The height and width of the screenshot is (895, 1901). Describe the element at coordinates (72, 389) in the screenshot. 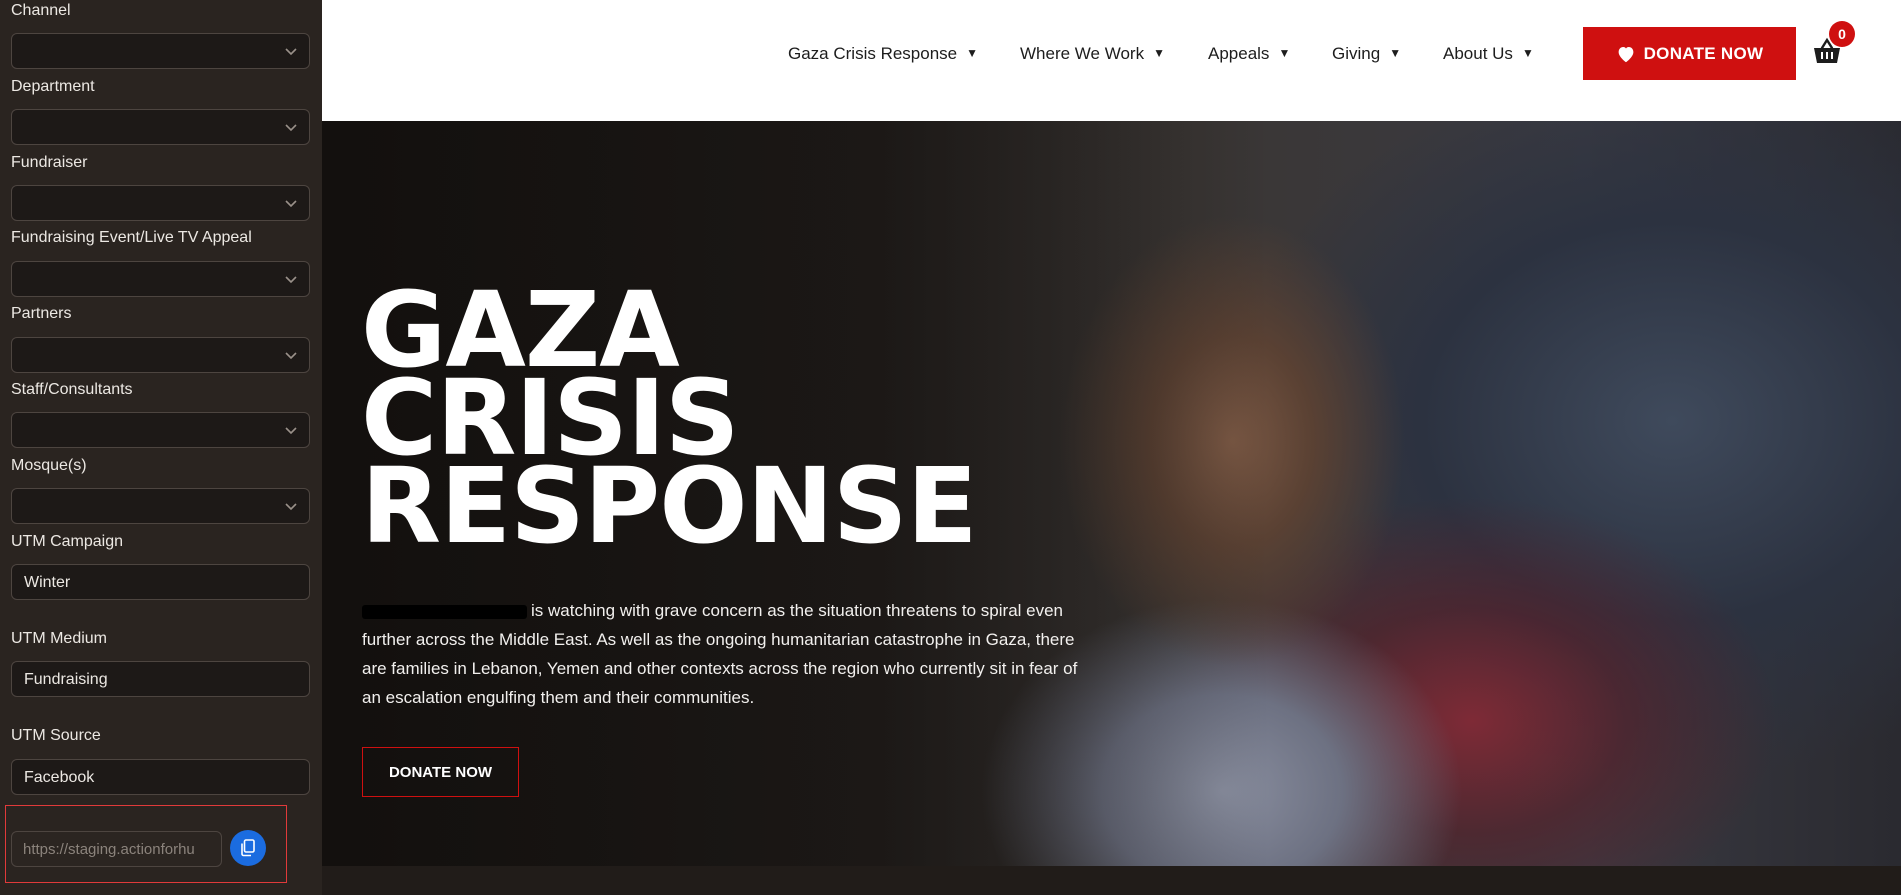

I see `staff-consultants-label: Staff/Consultants` at that location.